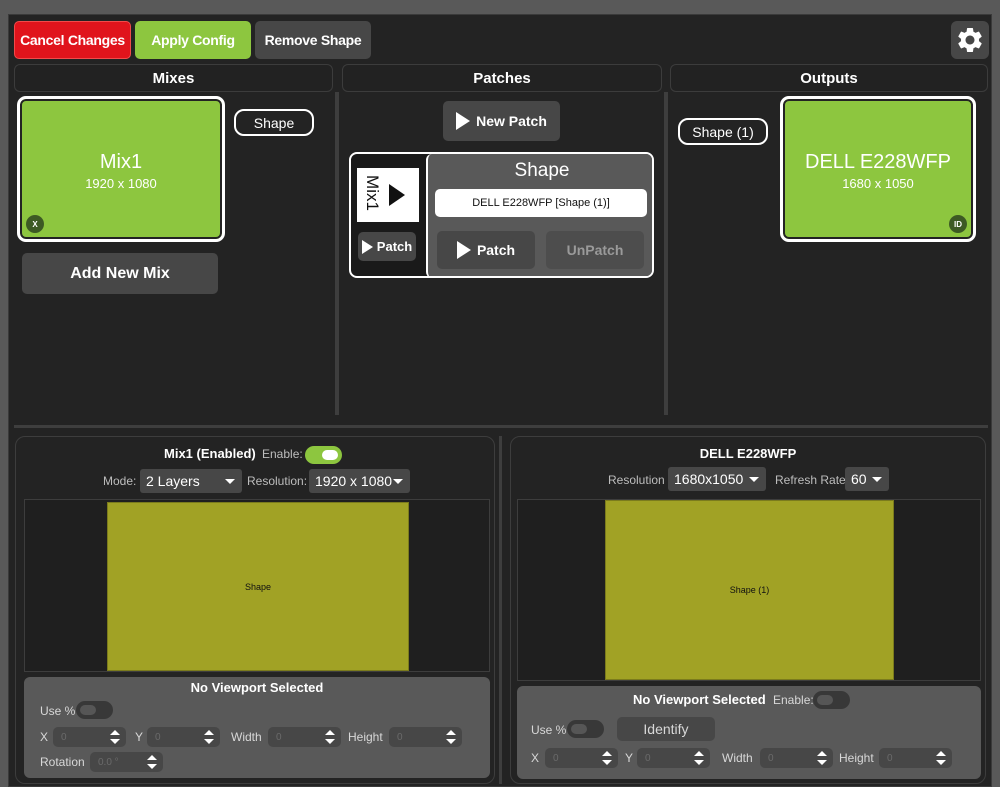 The image size is (1000, 787). Describe the element at coordinates (277, 481) in the screenshot. I see `mix-resolution-label: Resolution:` at that location.